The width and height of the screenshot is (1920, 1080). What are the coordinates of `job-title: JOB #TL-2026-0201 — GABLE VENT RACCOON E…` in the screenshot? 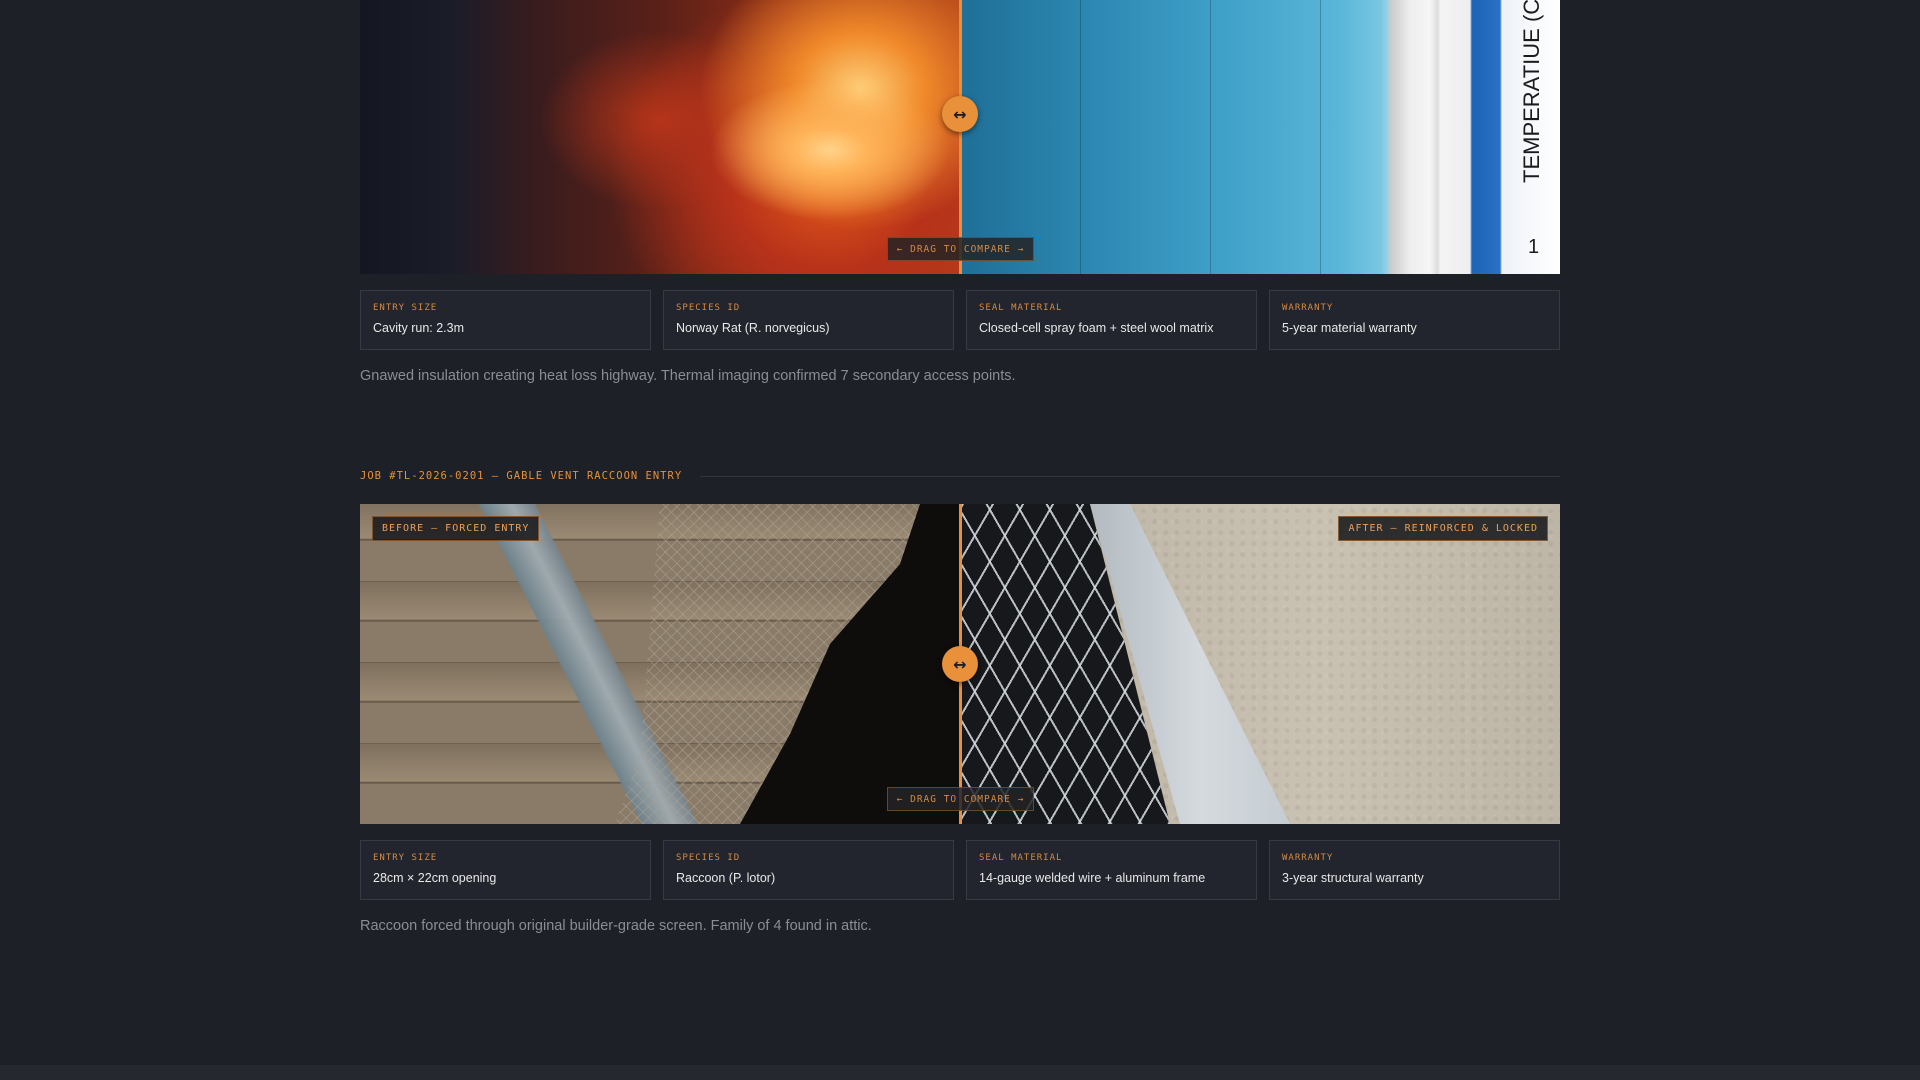 It's located at (521, 476).